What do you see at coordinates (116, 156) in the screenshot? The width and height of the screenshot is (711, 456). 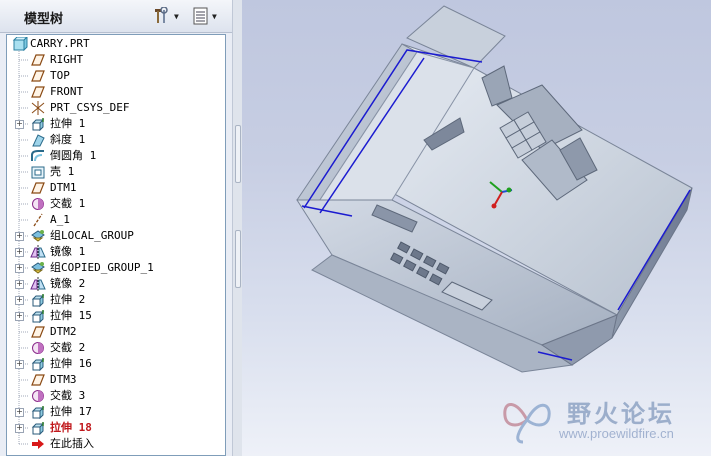 I see `tree-item: 倒圆角 1` at bounding box center [116, 156].